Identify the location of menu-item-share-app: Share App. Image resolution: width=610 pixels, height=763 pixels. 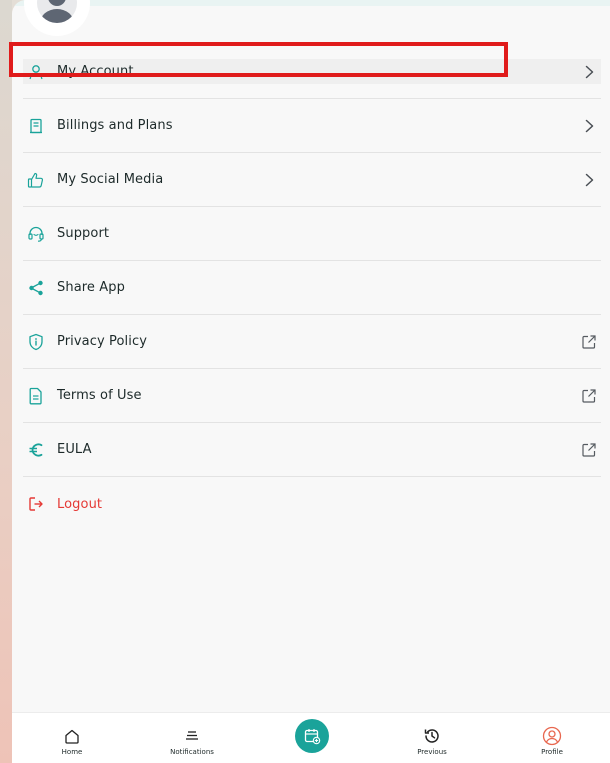
(312, 288).